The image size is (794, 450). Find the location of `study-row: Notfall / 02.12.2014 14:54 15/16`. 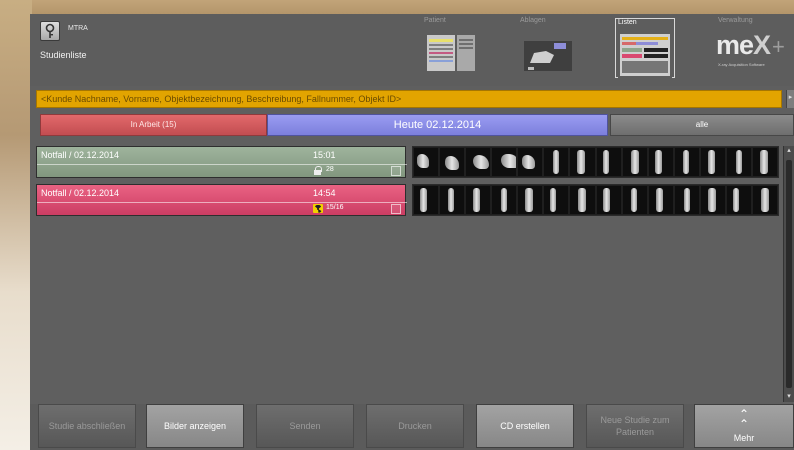

study-row: Notfall / 02.12.2014 14:54 15/16 is located at coordinates (407, 200).